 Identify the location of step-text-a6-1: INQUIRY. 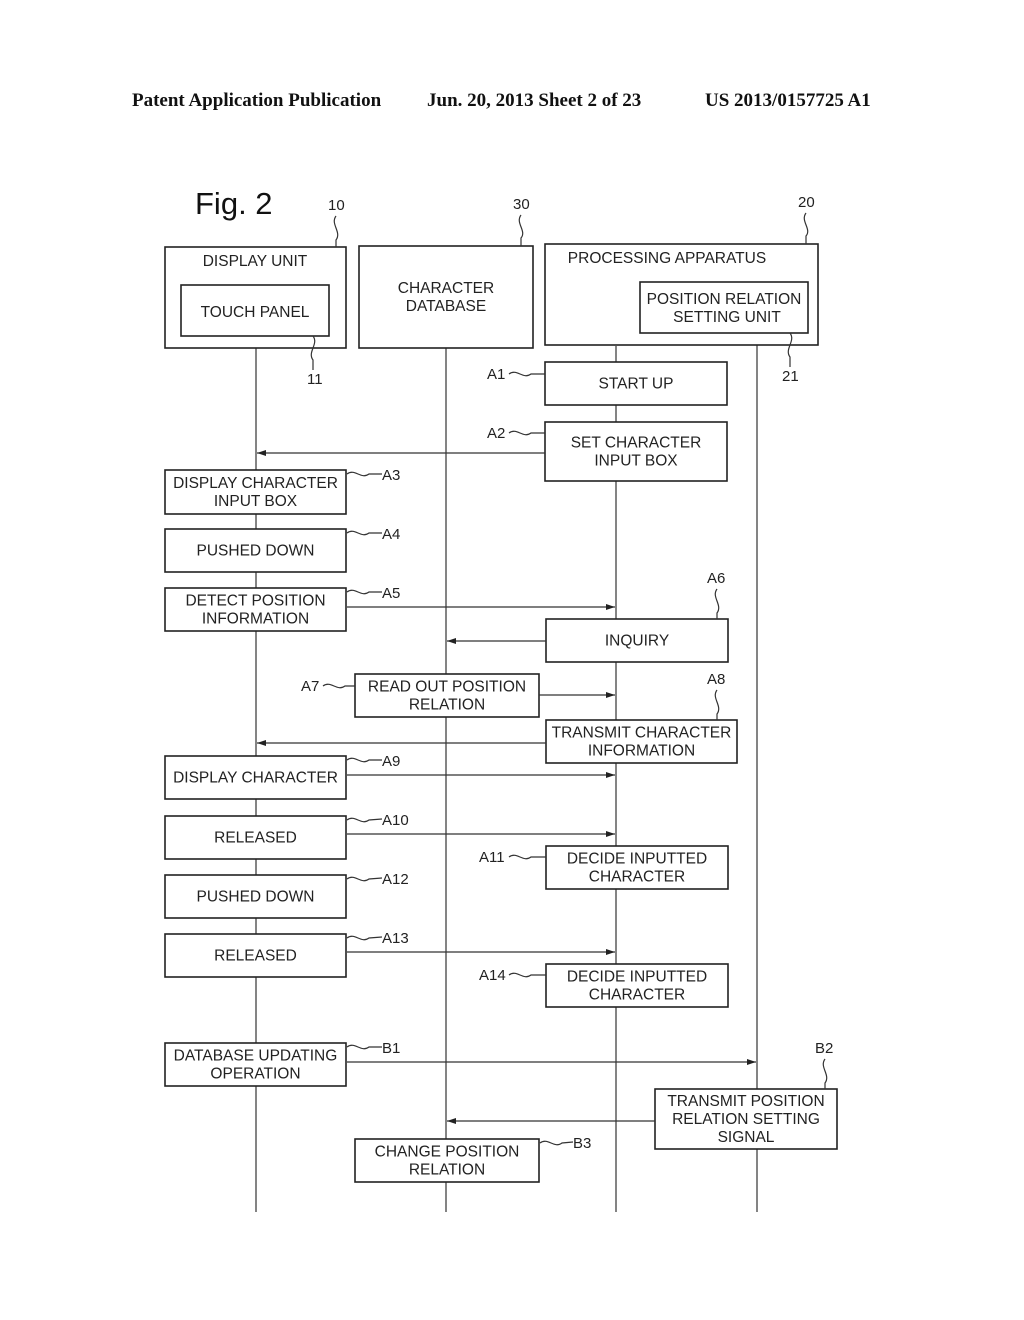
(637, 641).